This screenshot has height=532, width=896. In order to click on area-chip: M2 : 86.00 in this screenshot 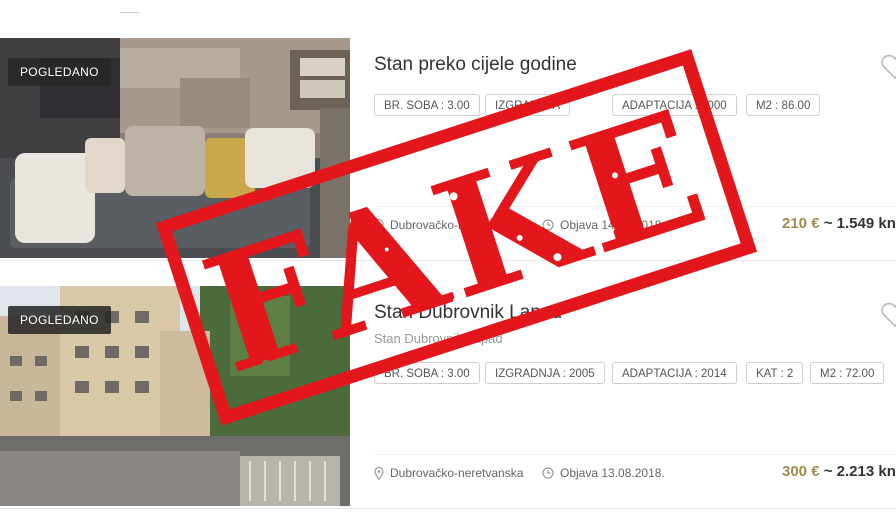, I will do `click(783, 105)`.